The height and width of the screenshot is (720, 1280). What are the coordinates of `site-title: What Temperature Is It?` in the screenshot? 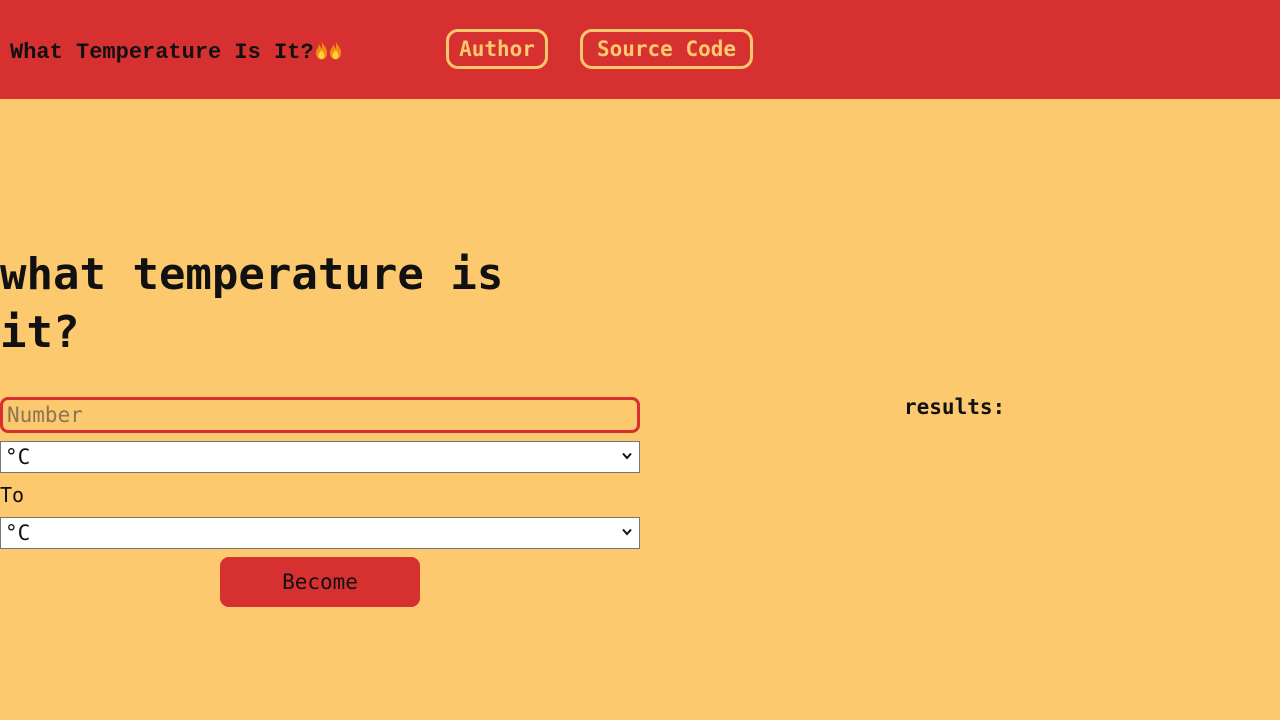 It's located at (176, 53).